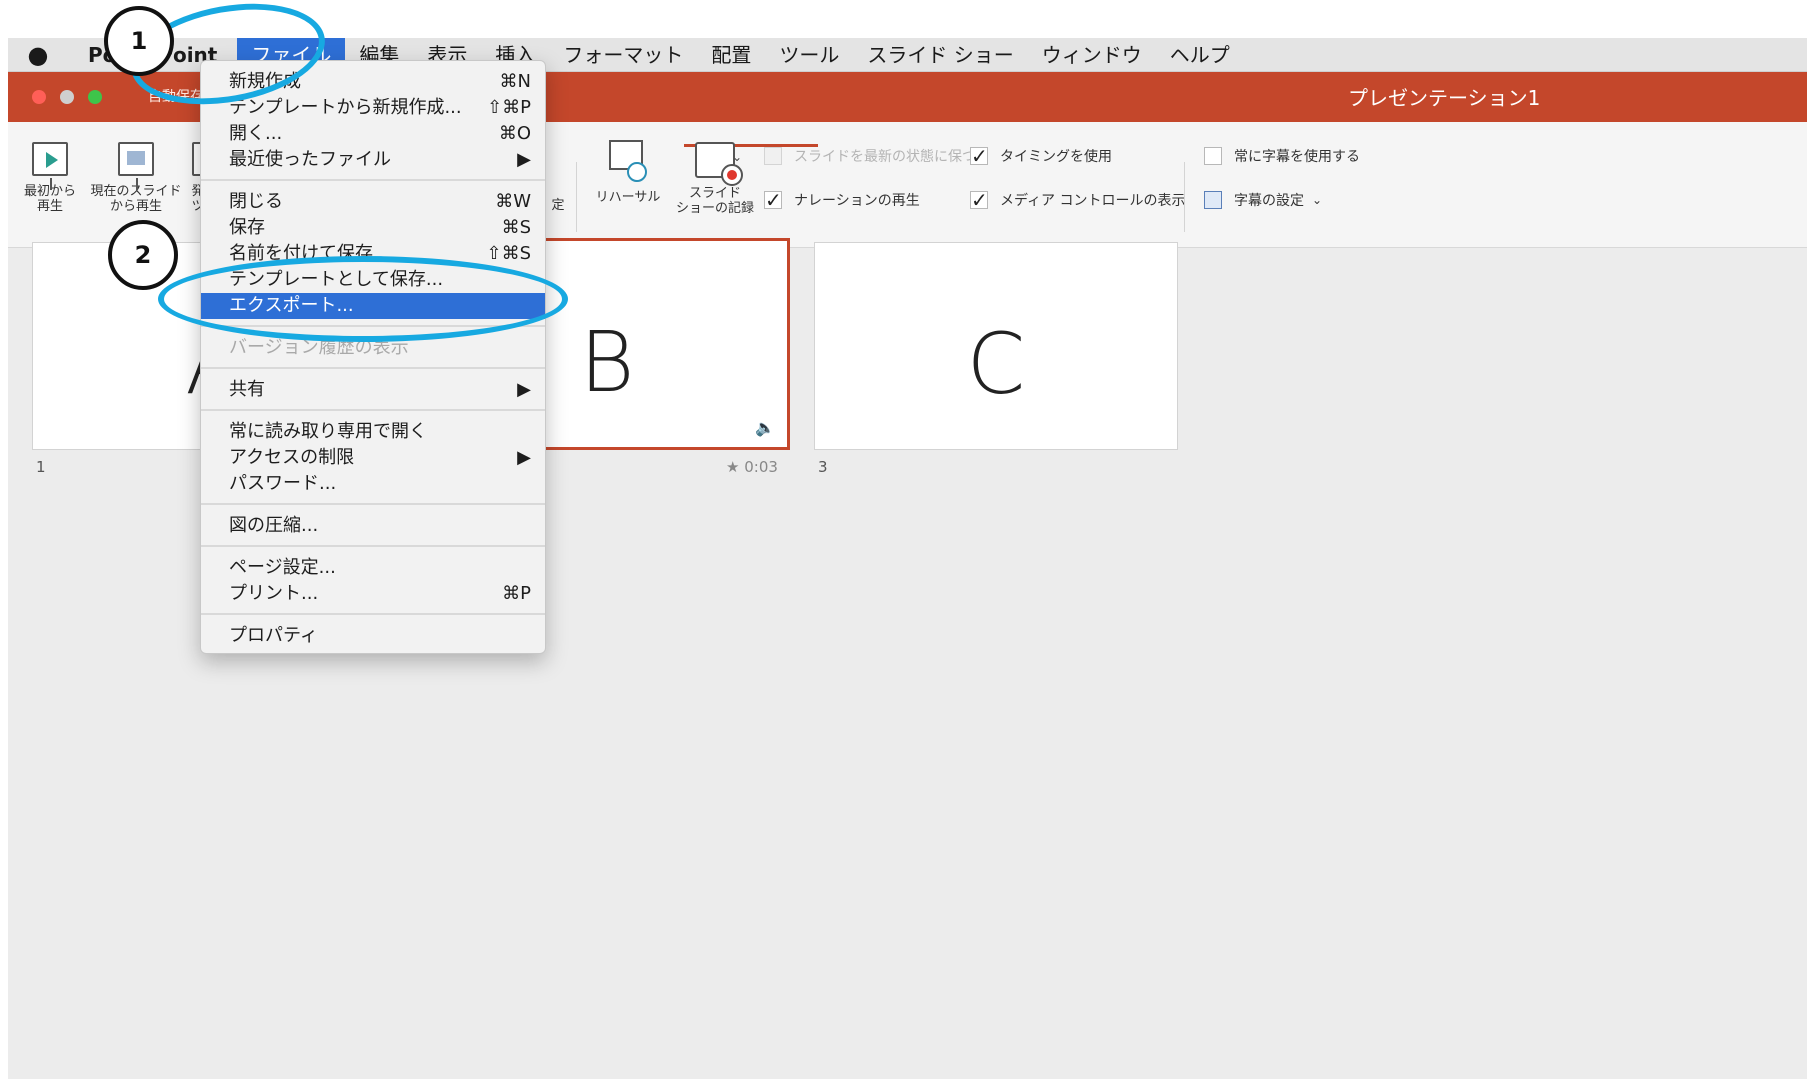 This screenshot has width=1807, height=1079. I want to click on play-from-current-icon, so click(136, 166).